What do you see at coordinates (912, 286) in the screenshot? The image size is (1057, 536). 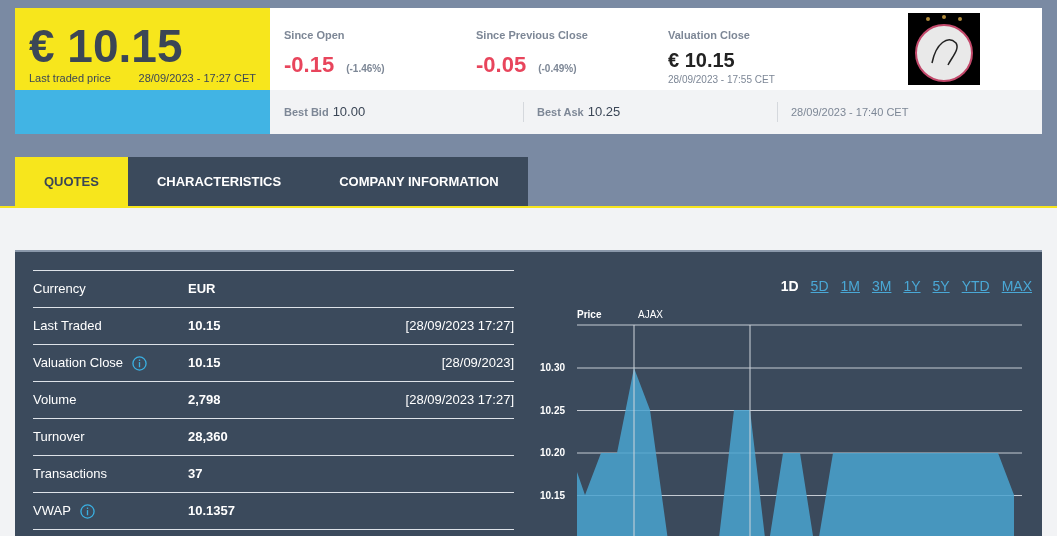 I see `period-link: 1Y` at bounding box center [912, 286].